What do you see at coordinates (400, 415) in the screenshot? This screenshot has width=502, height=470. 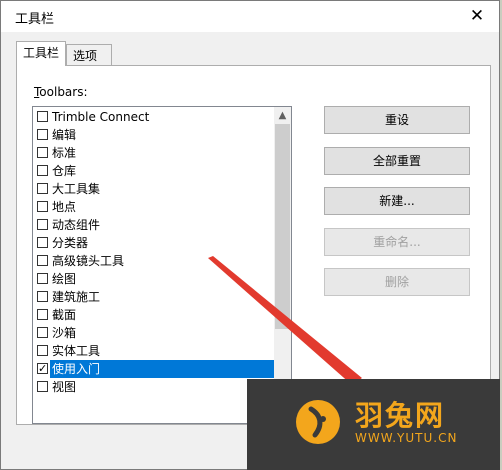 I see `watermark-name: 羽兔网` at bounding box center [400, 415].